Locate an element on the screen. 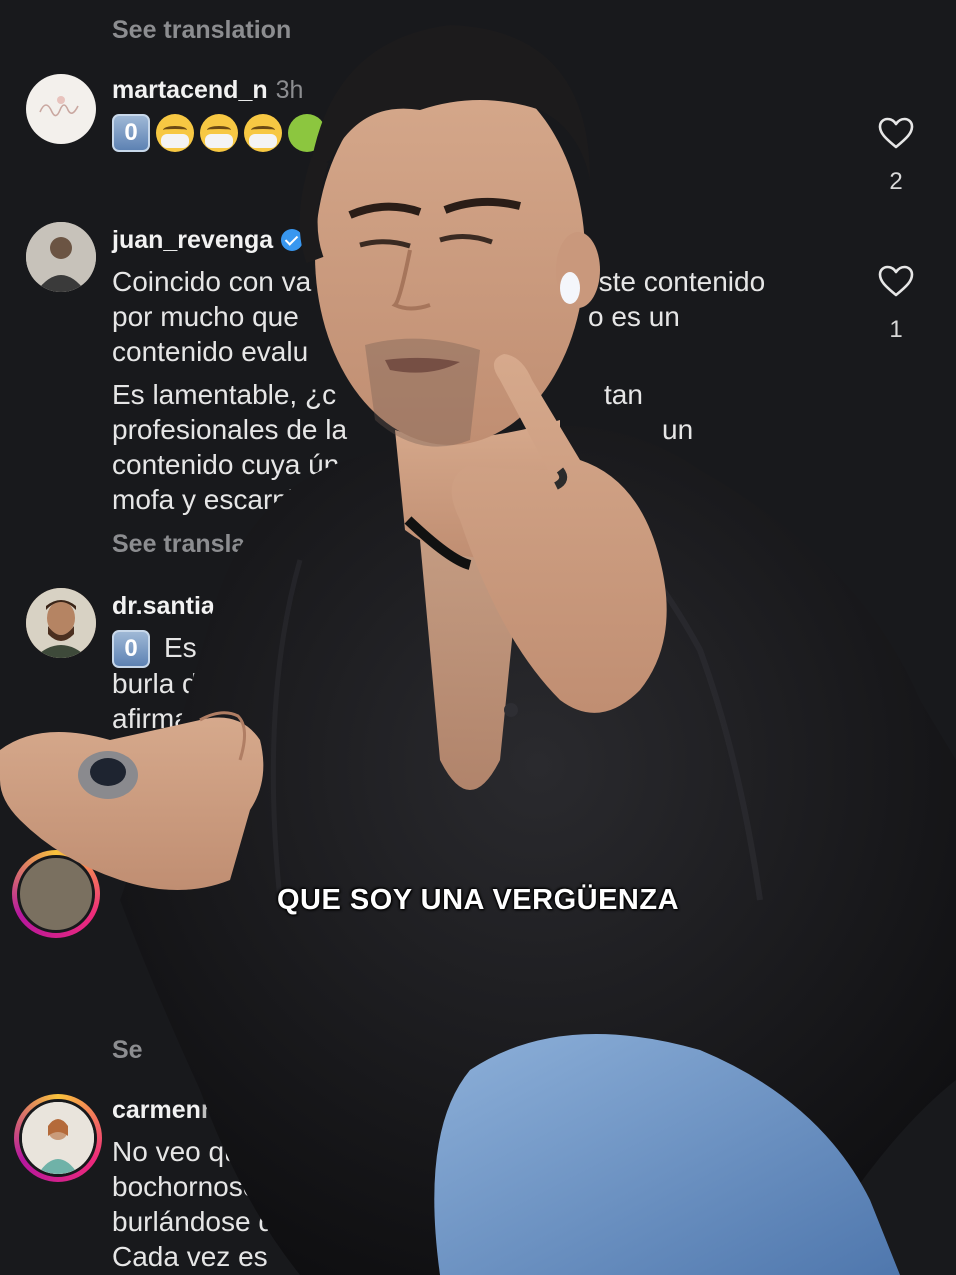 The width and height of the screenshot is (956, 1275). comment-username: carmennutricio is located at coordinates (202, 1110).